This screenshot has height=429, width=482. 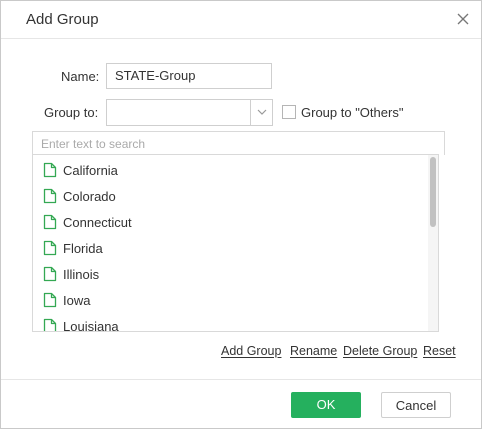 I want to click on list-item-label: Connecticut, so click(x=97, y=222).